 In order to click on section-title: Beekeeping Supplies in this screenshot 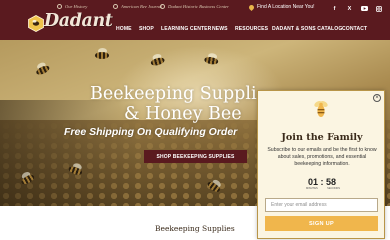, I will do `click(195, 228)`.